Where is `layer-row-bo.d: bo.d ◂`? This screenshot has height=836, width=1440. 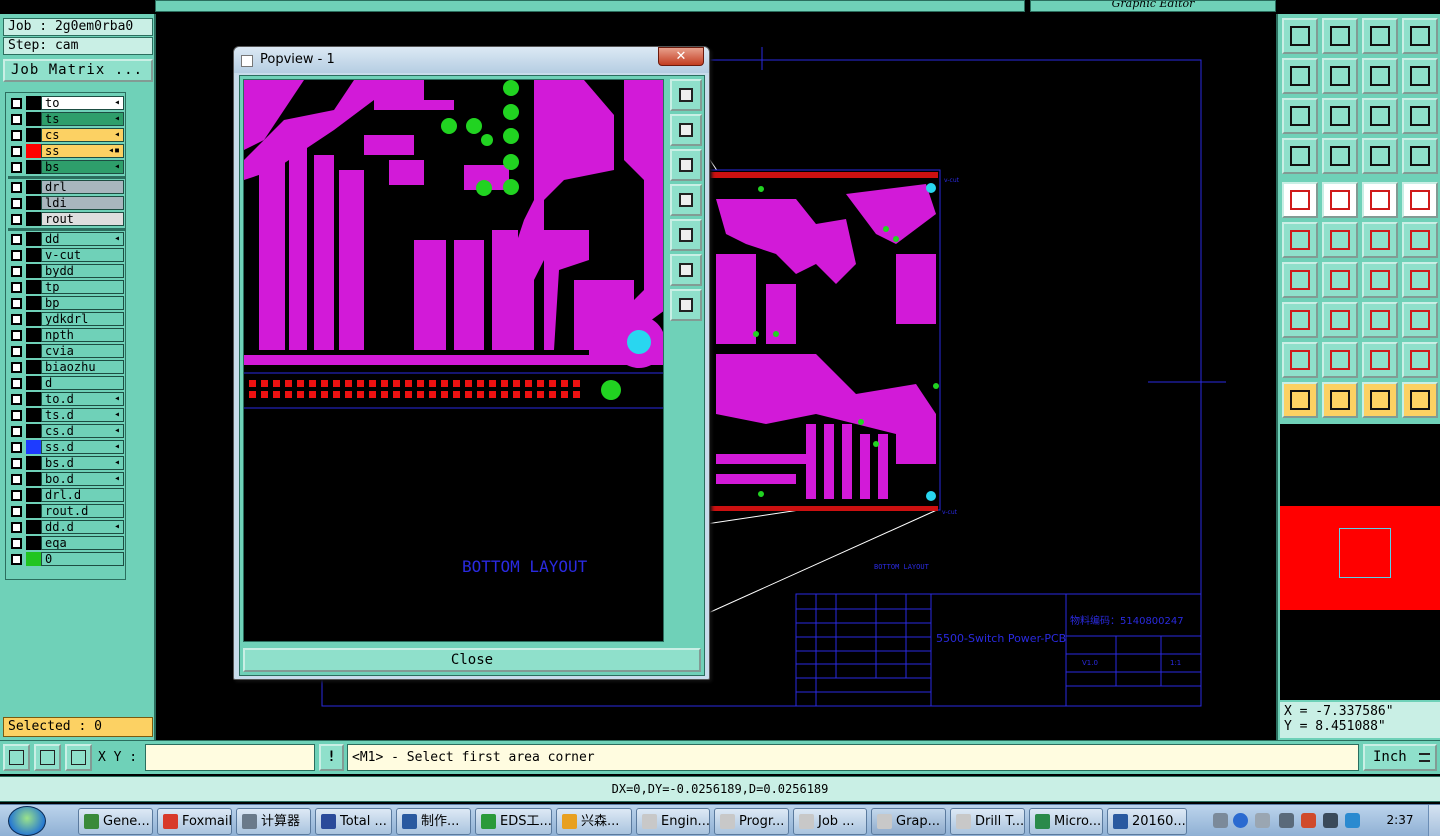
layer-row-bo.d: bo.d ◂ is located at coordinates (66, 479).